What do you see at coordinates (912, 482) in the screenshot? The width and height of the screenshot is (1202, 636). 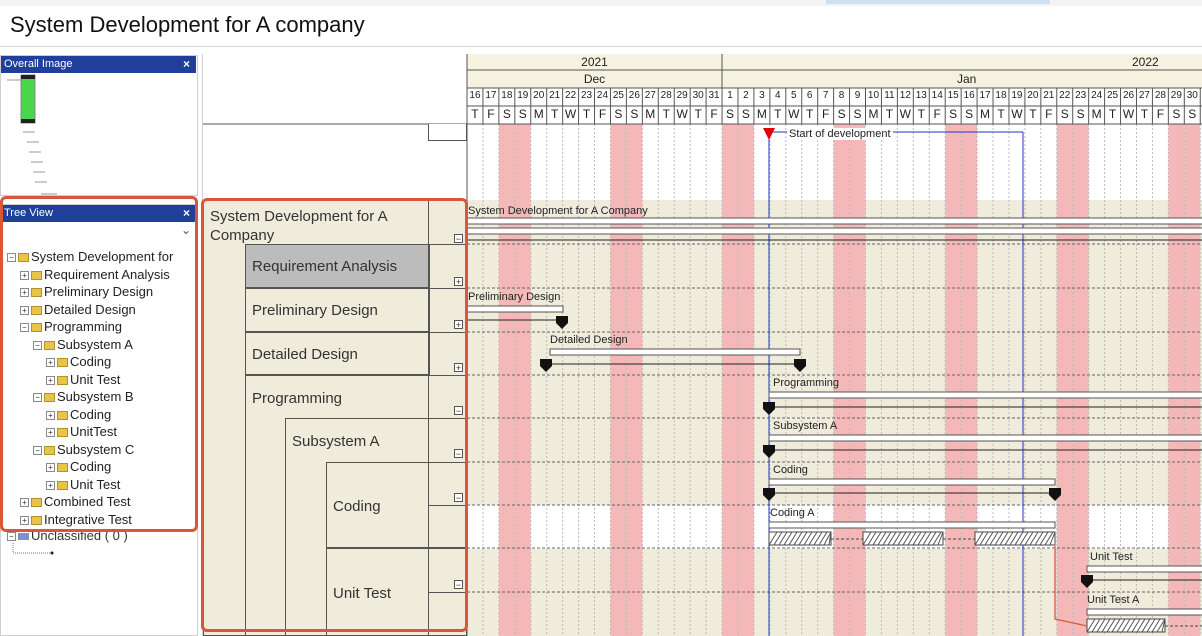 I see `gantt-bar-coding` at bounding box center [912, 482].